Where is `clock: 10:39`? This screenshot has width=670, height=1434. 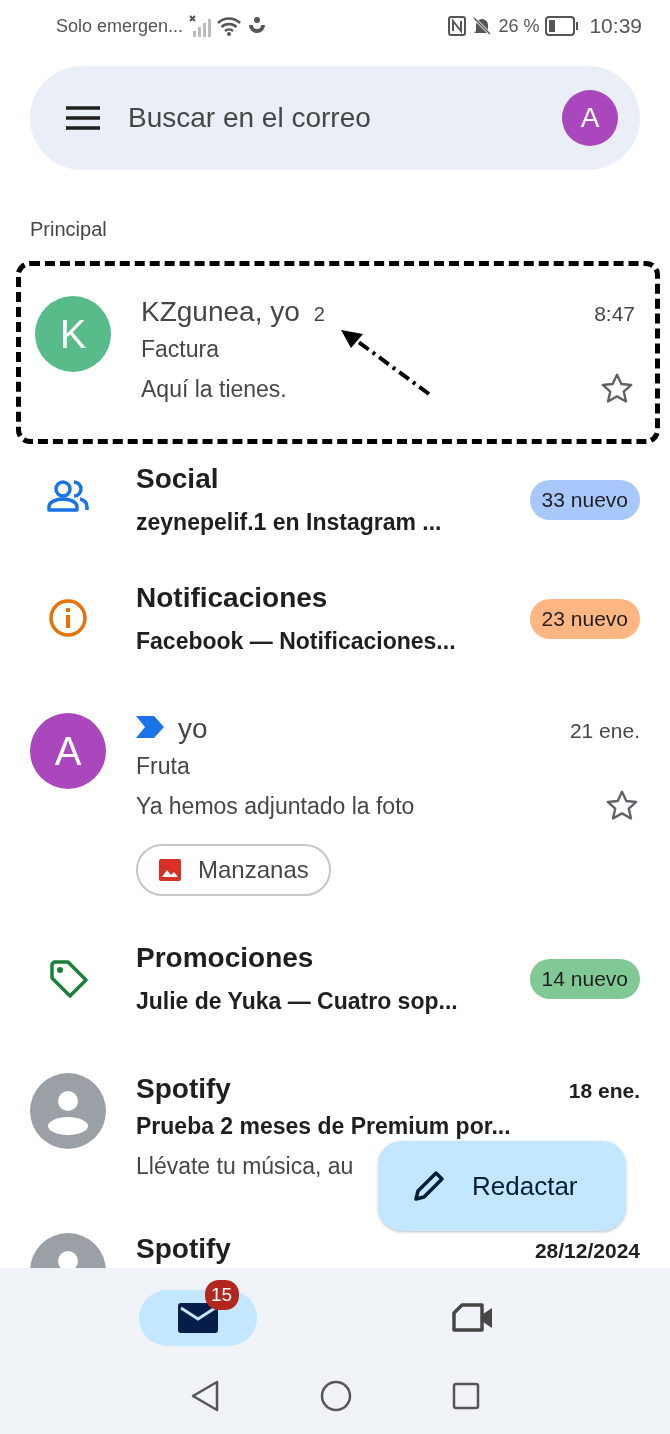
clock: 10:39 is located at coordinates (615, 26).